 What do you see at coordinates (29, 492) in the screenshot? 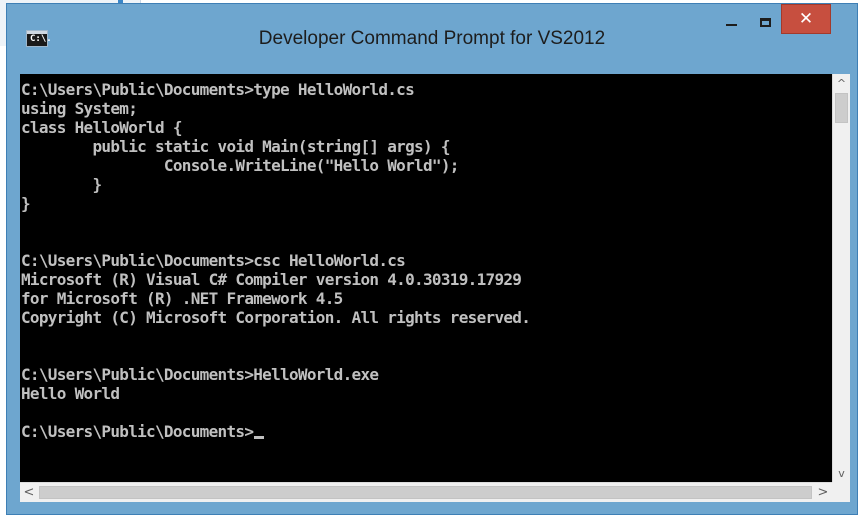
I see `scroll-left-icon: <` at bounding box center [29, 492].